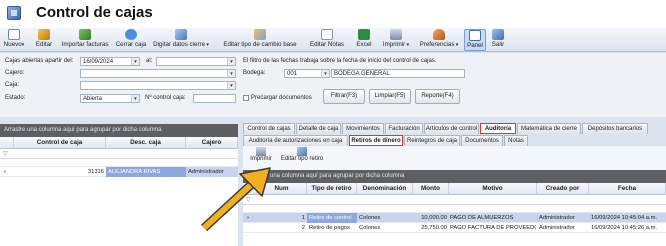 The image size is (666, 246). Describe the element at coordinates (327, 40) in the screenshot. I see `edit-notes-button: Editar Notas` at that location.